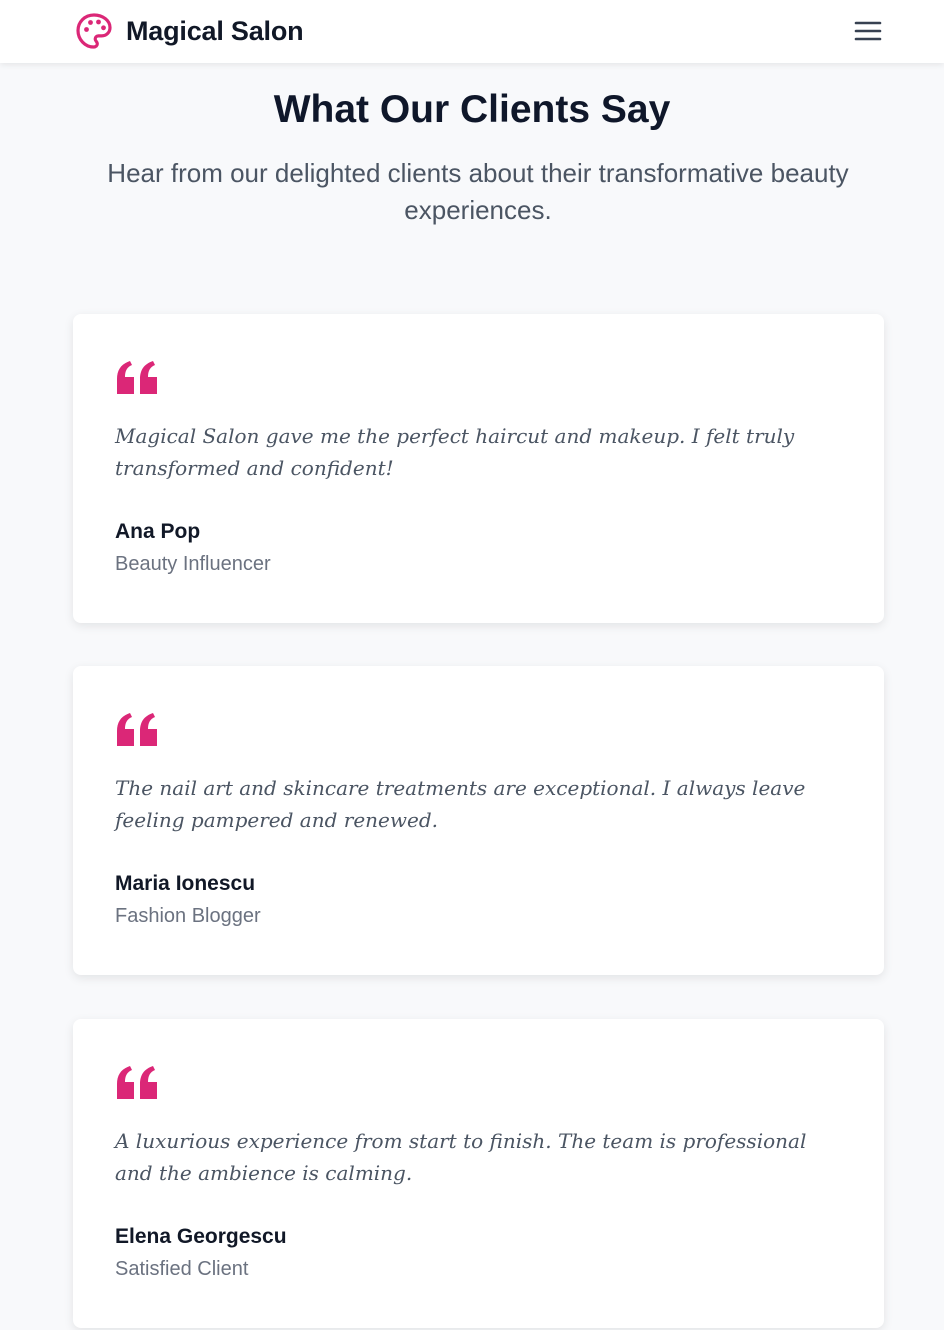 The width and height of the screenshot is (944, 1330). I want to click on brand-name: Magical Salon, so click(215, 30).